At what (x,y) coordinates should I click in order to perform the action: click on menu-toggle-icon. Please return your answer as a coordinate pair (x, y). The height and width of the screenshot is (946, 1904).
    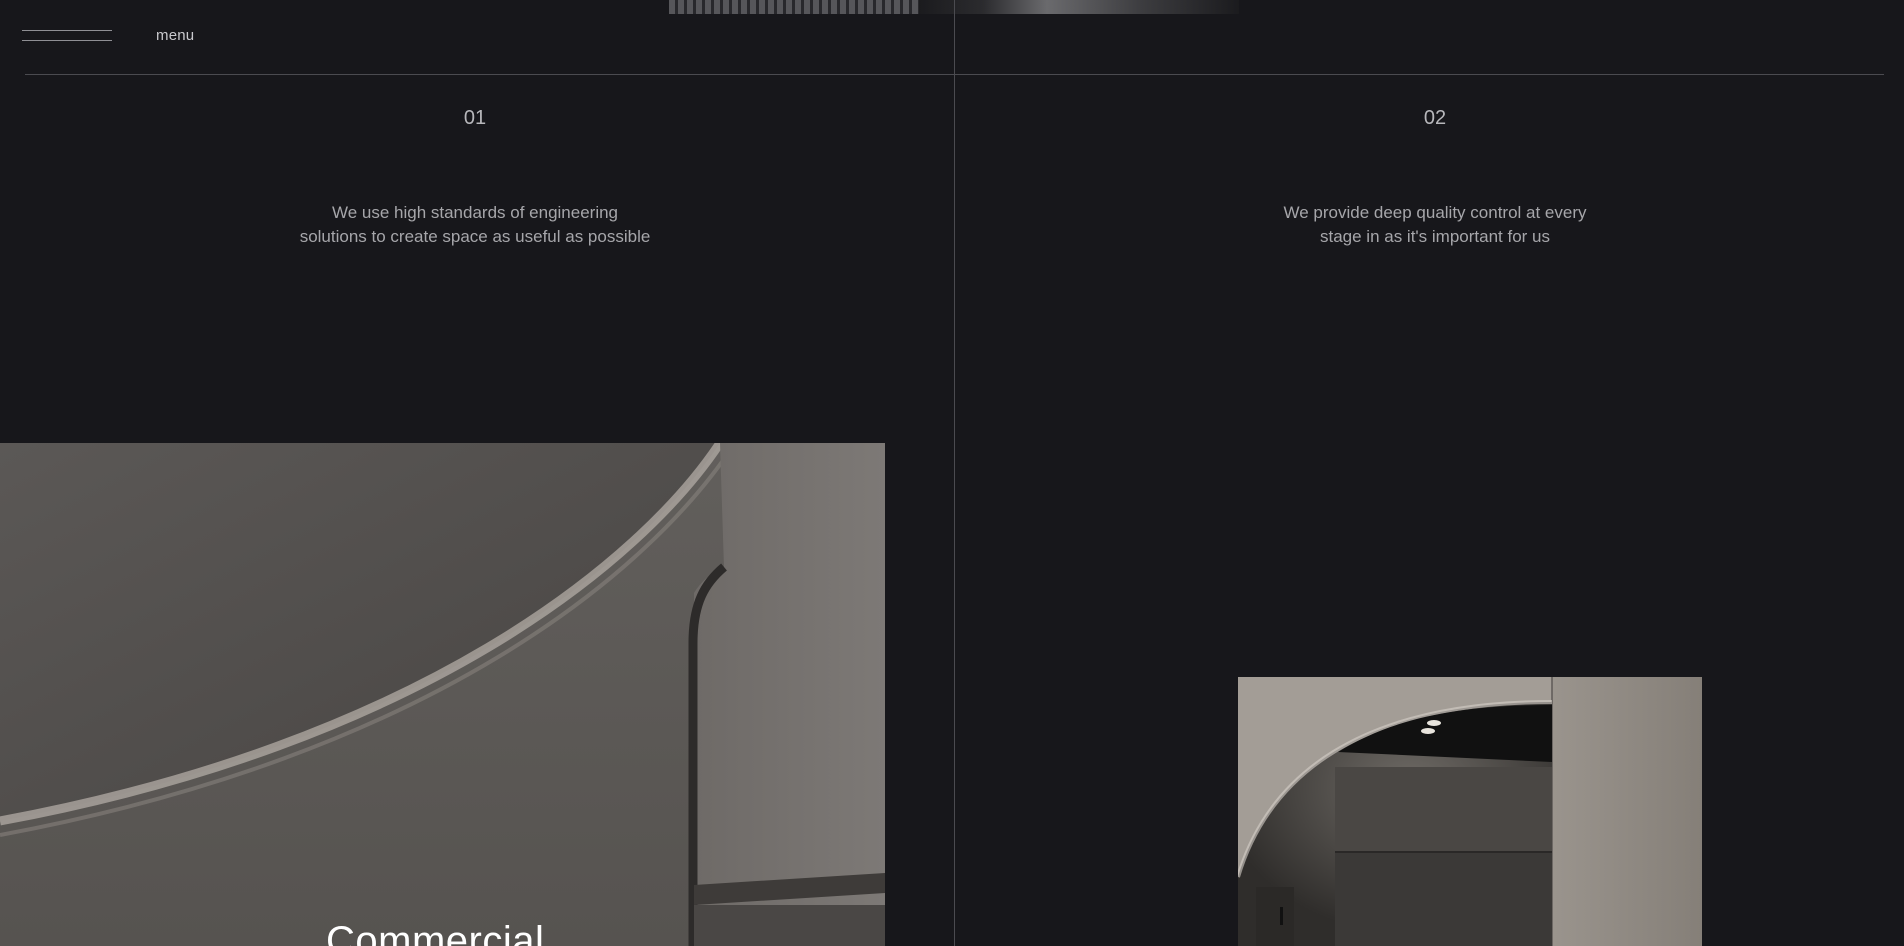
    Looking at the image, I should click on (67, 36).